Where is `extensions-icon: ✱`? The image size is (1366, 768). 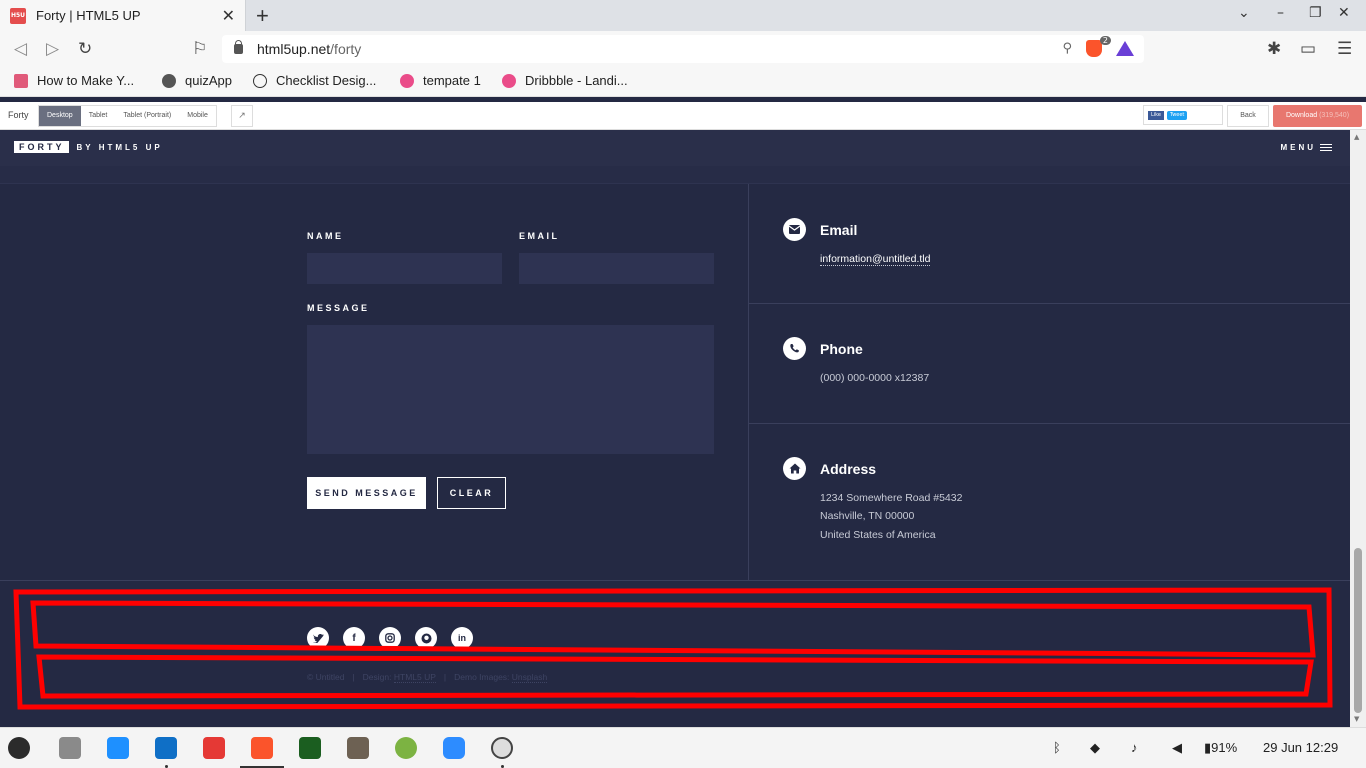 extensions-icon: ✱ is located at coordinates (1274, 49).